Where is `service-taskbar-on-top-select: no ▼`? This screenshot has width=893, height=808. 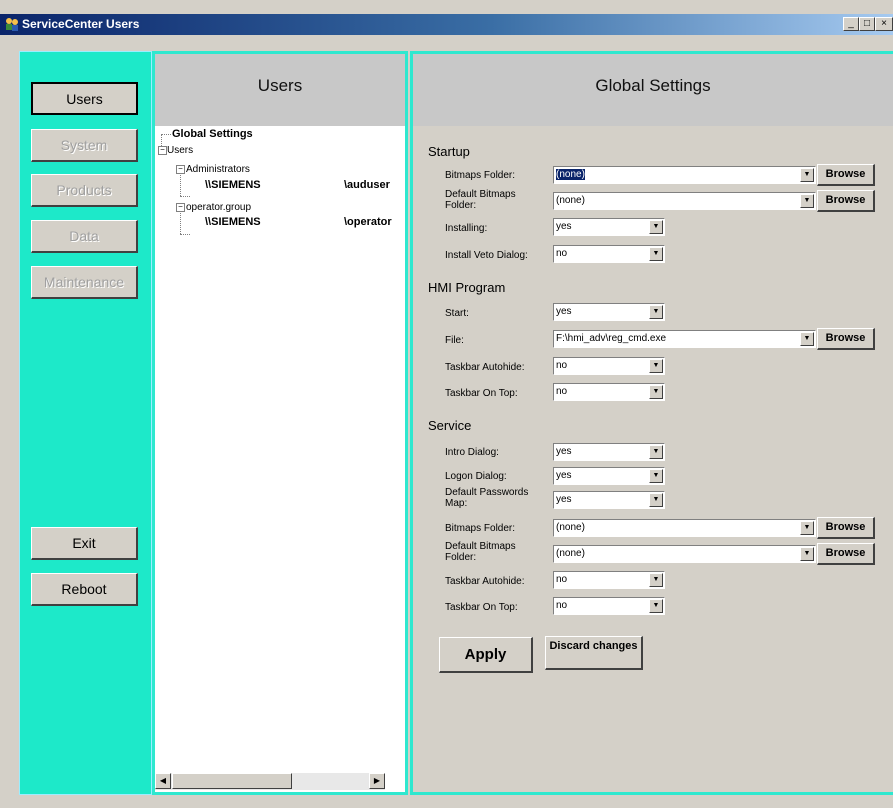 service-taskbar-on-top-select: no ▼ is located at coordinates (609, 606).